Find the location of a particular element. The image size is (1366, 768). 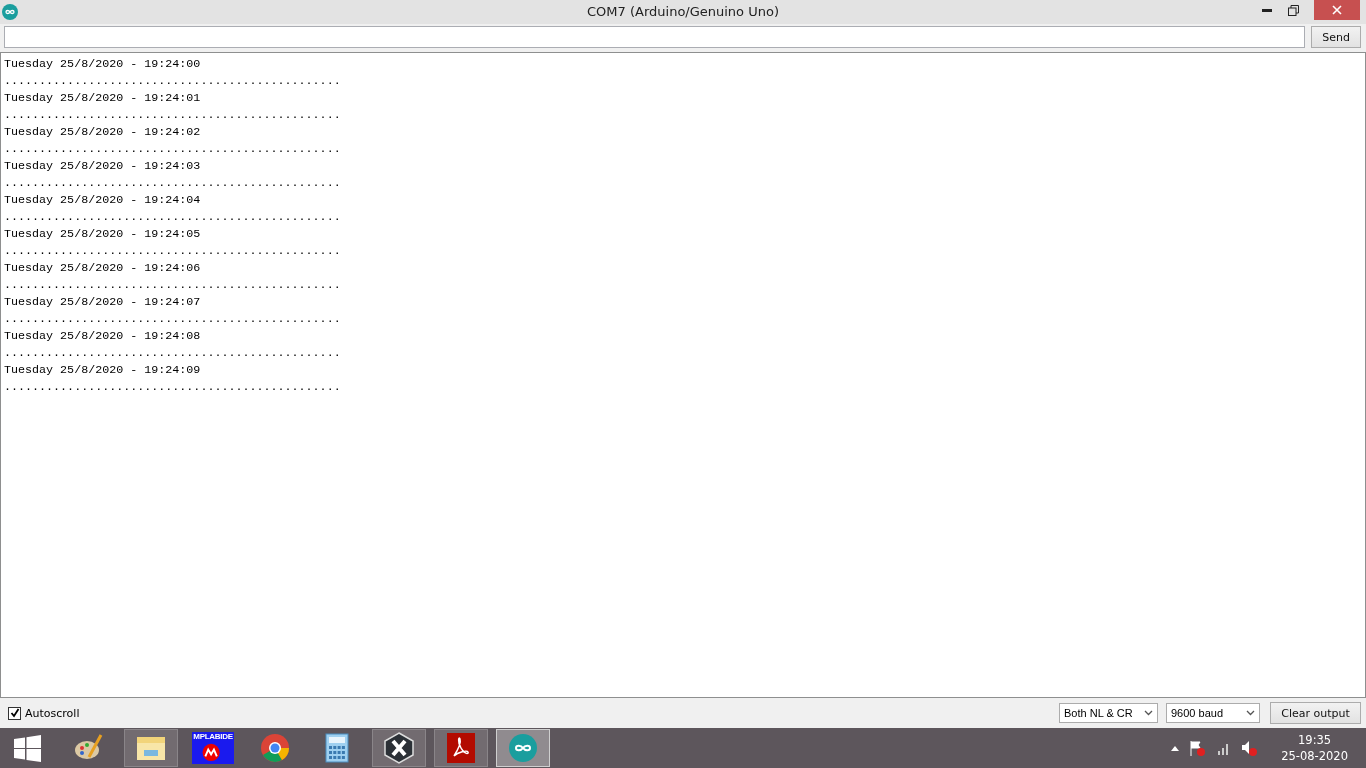

close-icon is located at coordinates (1337, 10).